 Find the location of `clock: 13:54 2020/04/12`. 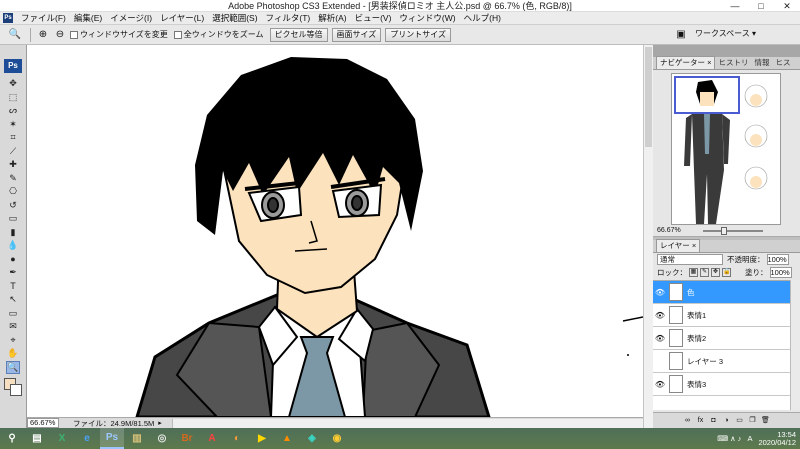

clock: 13:54 2020/04/12 is located at coordinates (777, 438).